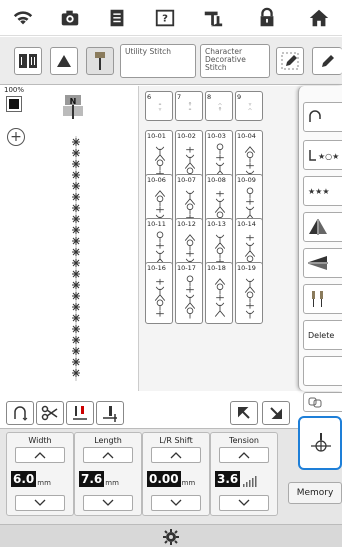 This screenshot has height=547, width=342. I want to click on tab-utility-label: Utility Stitch, so click(148, 51).